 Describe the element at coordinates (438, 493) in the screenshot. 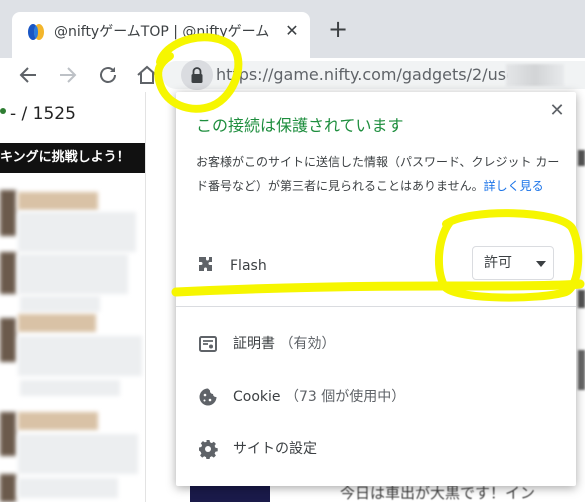

I see `footer-text: 今日は車出が大黒です！イン` at that location.